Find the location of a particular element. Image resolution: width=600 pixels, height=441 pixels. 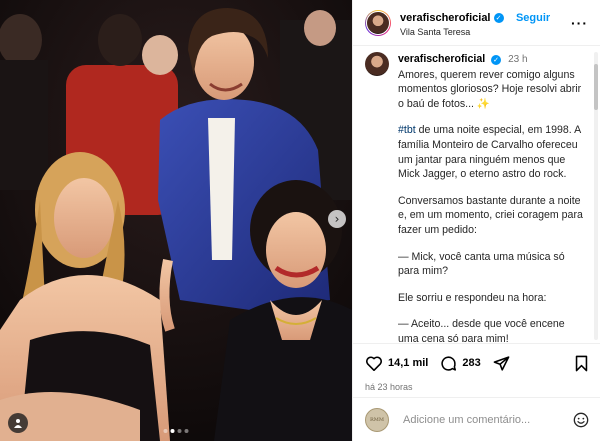

carousel-indicator is located at coordinates (176, 431).